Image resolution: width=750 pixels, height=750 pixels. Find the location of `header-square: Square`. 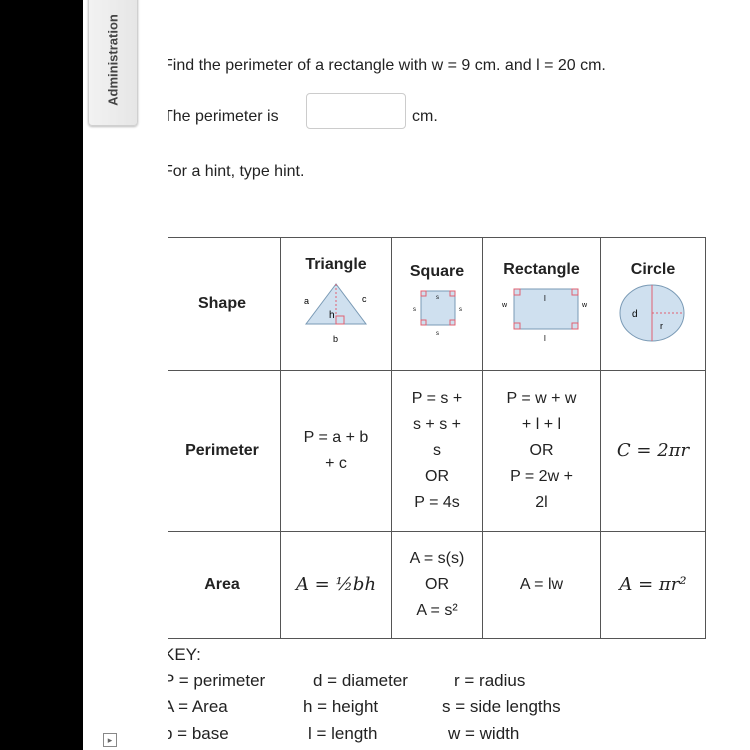

header-square: Square is located at coordinates (437, 271).